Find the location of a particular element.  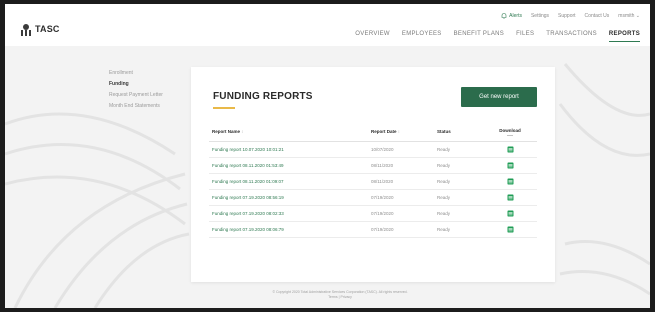

contact-us-link: Contact Us is located at coordinates (597, 16).